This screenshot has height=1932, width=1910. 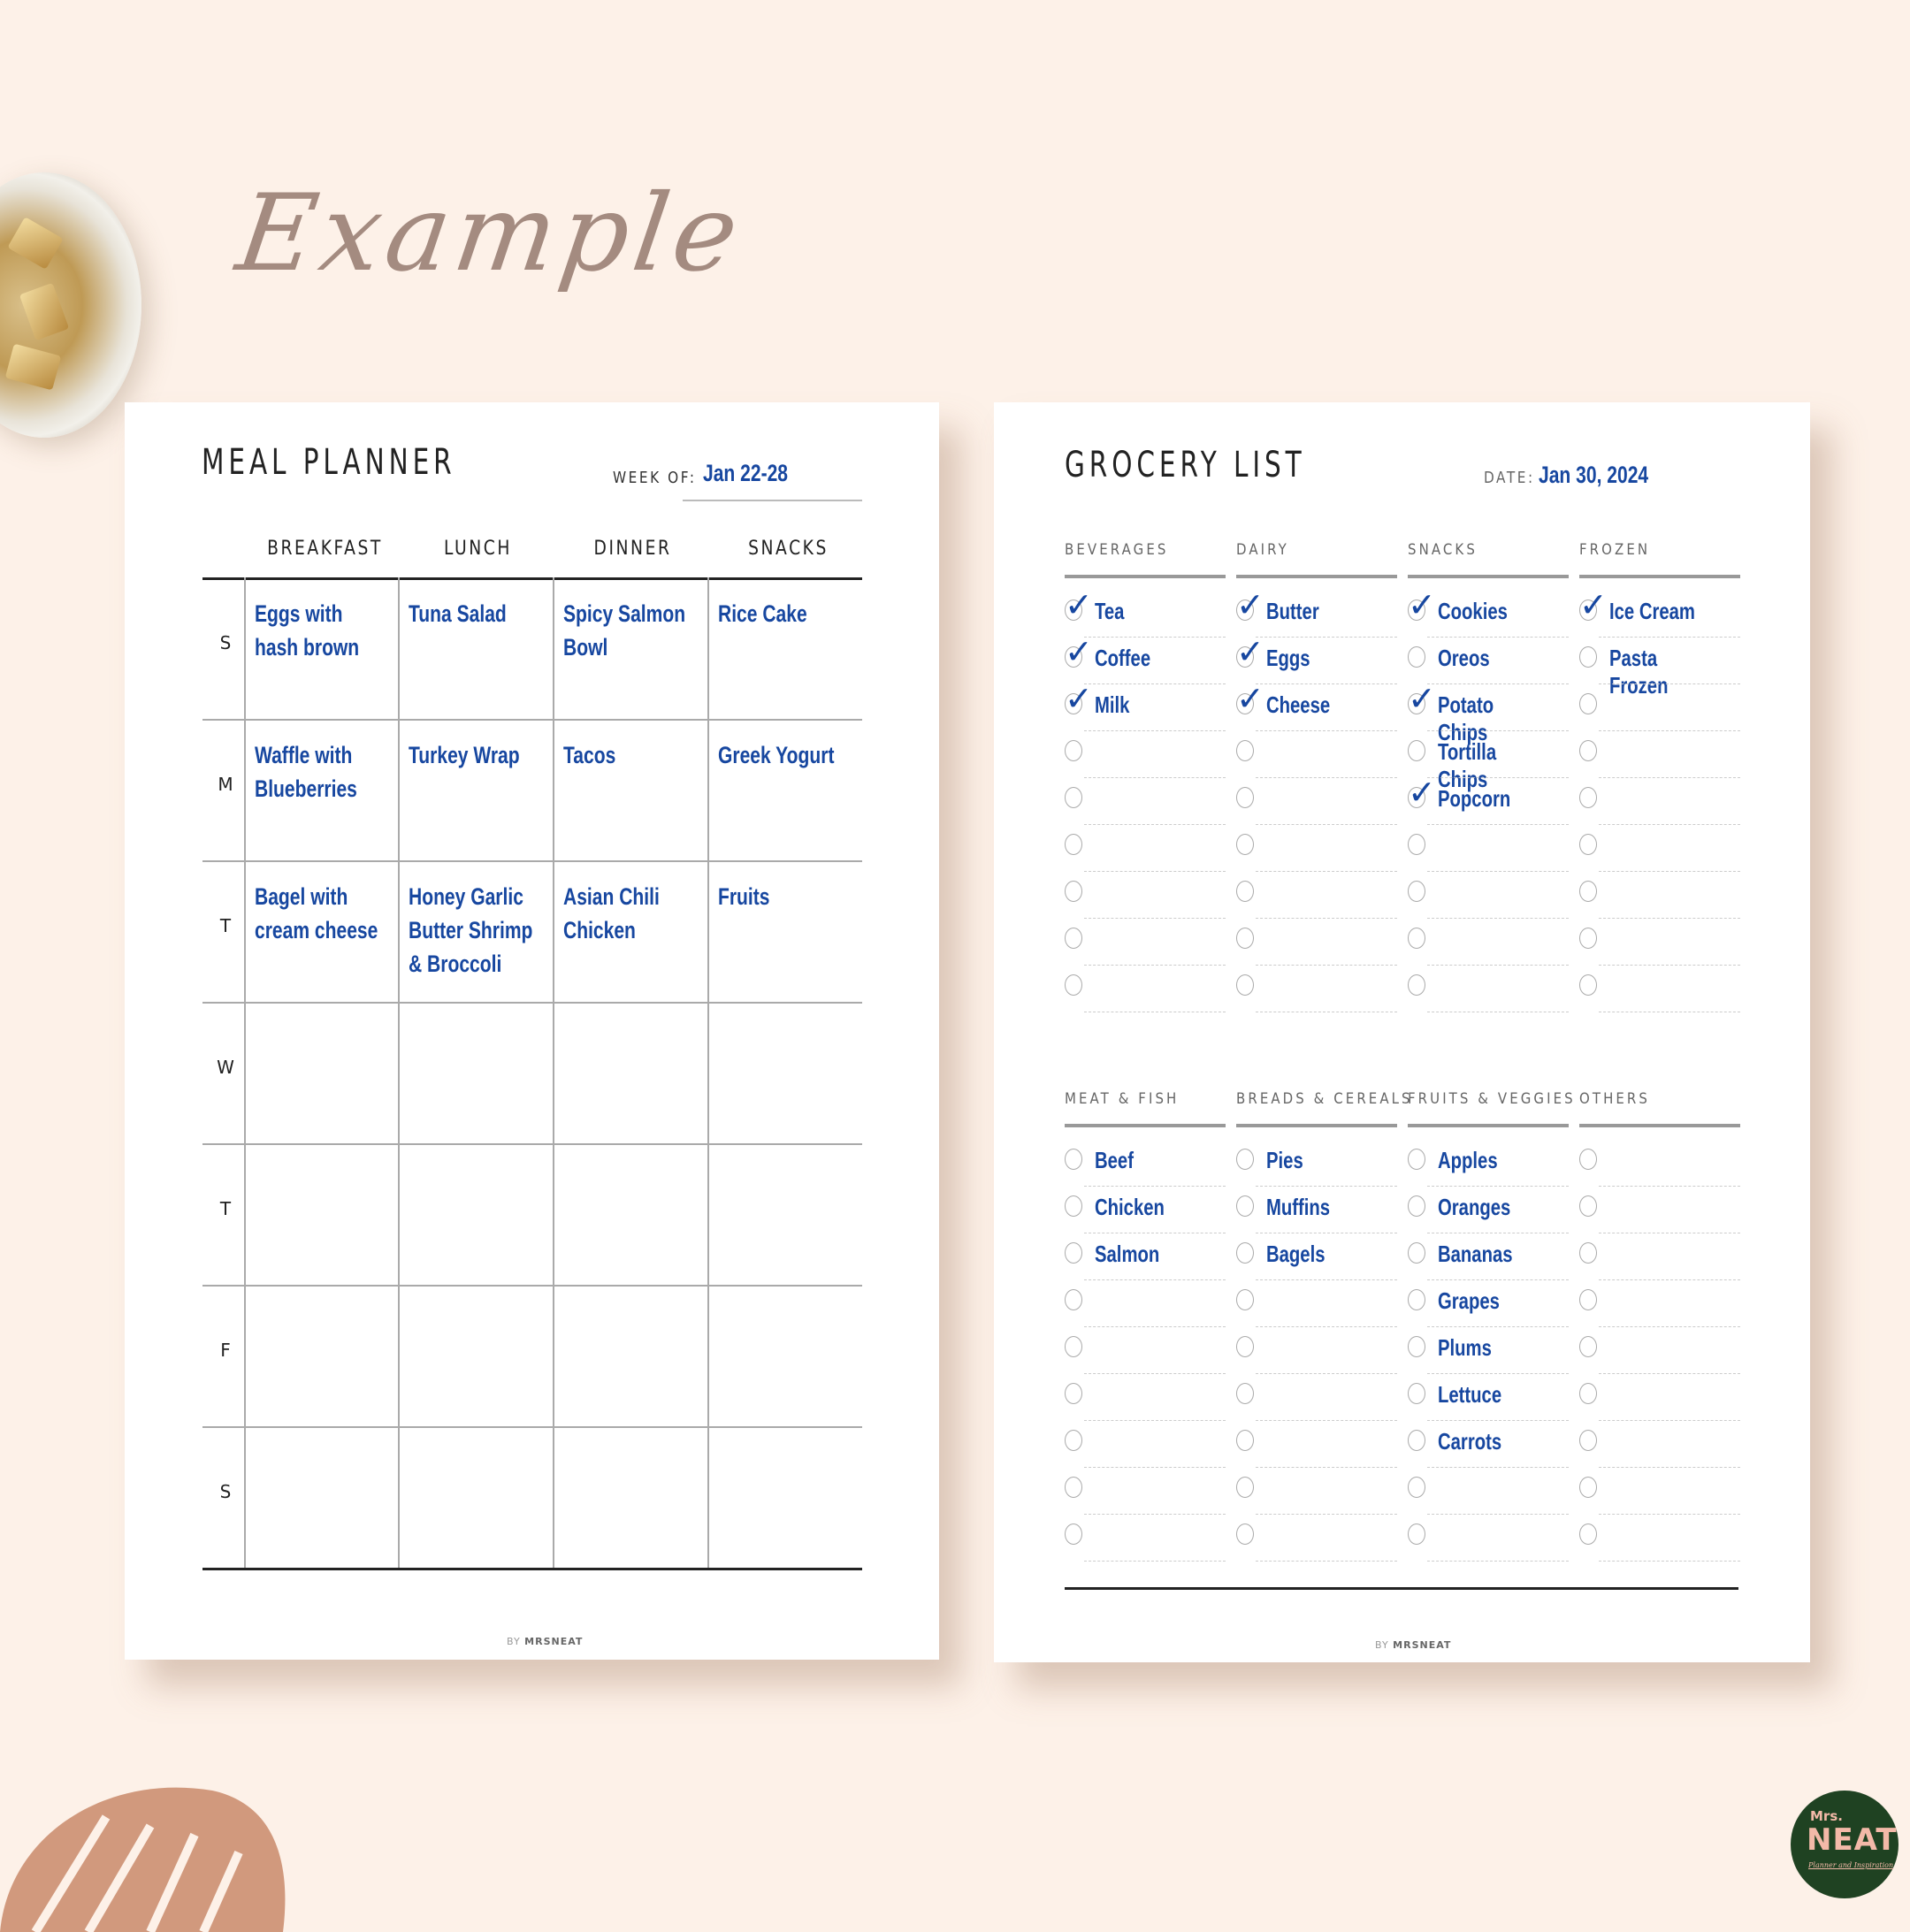 I want to click on meal-cell-lunch: Honey Garlic Butter Shrimp & Broccoli, so click(x=471, y=946).